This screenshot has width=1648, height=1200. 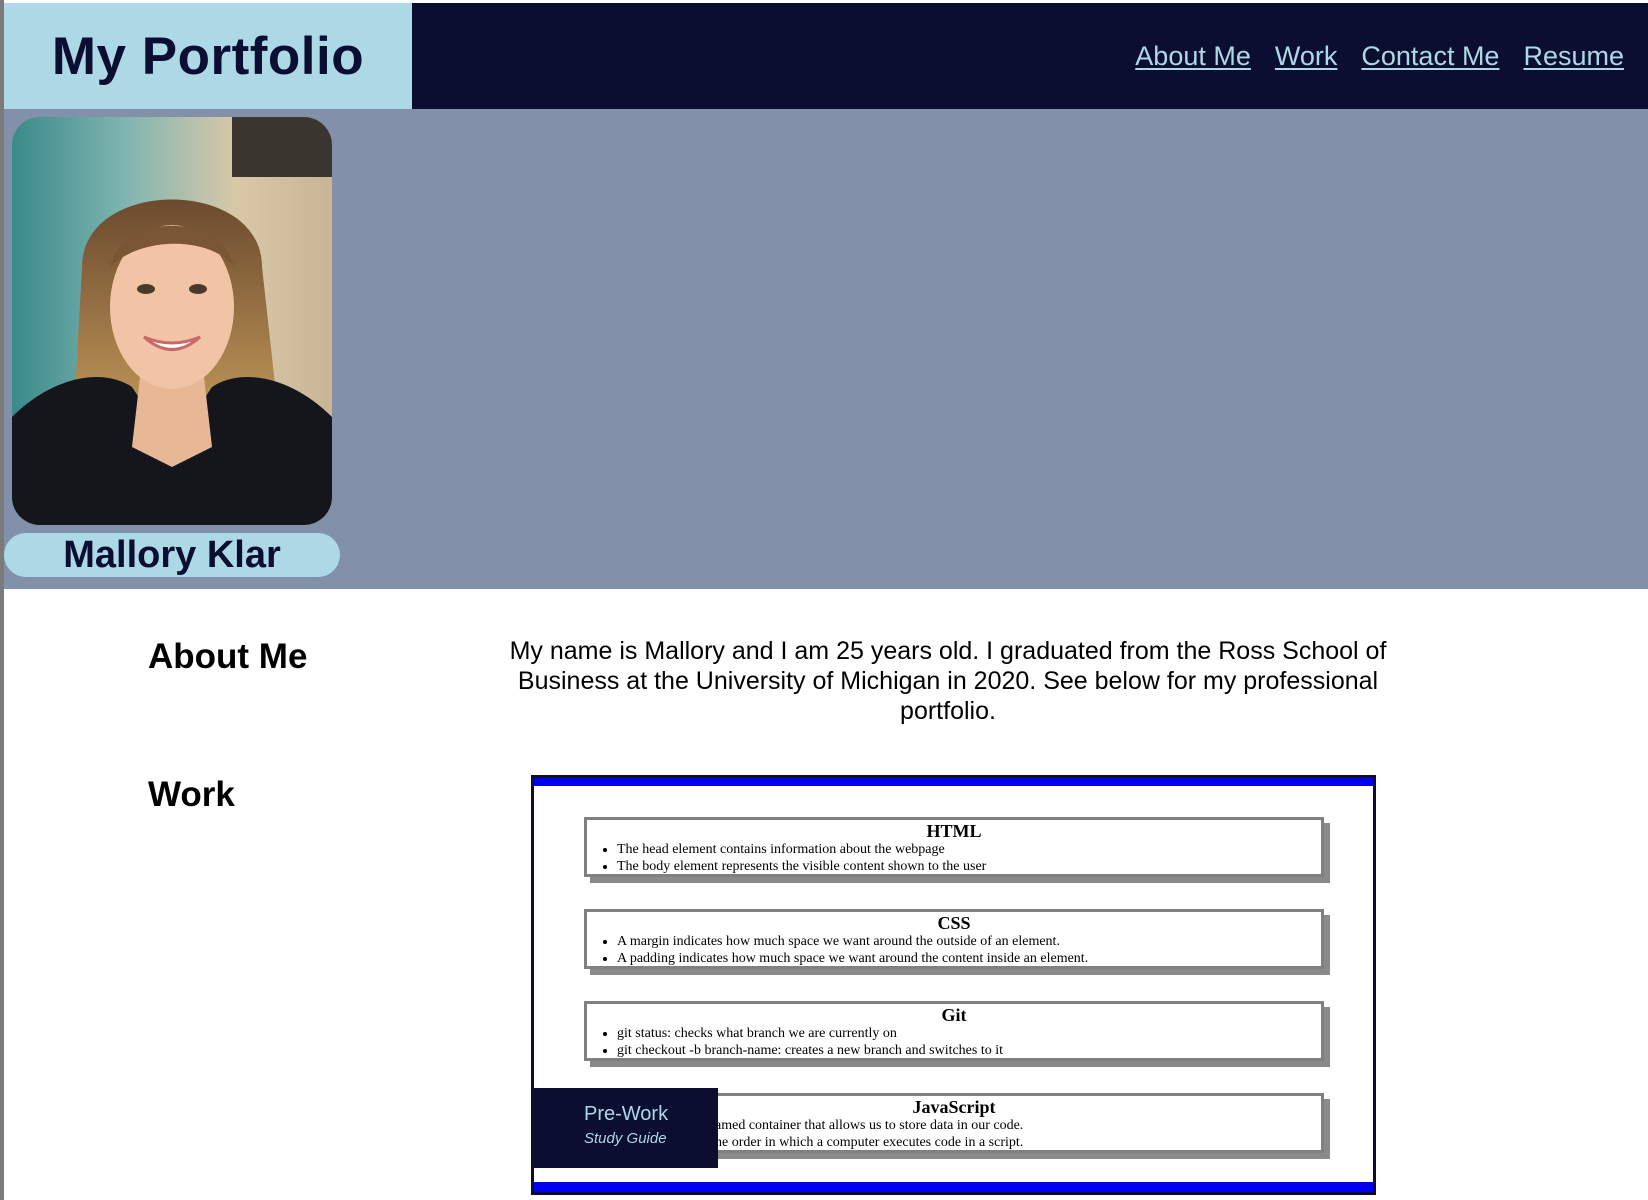 I want to click on profile-name: Mallory Klar, so click(x=172, y=554).